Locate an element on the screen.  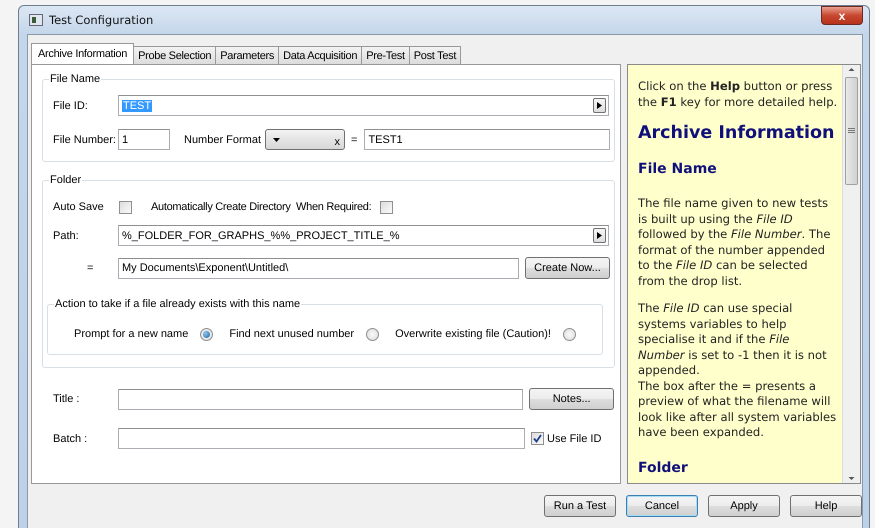
close-button: x is located at coordinates (842, 15).